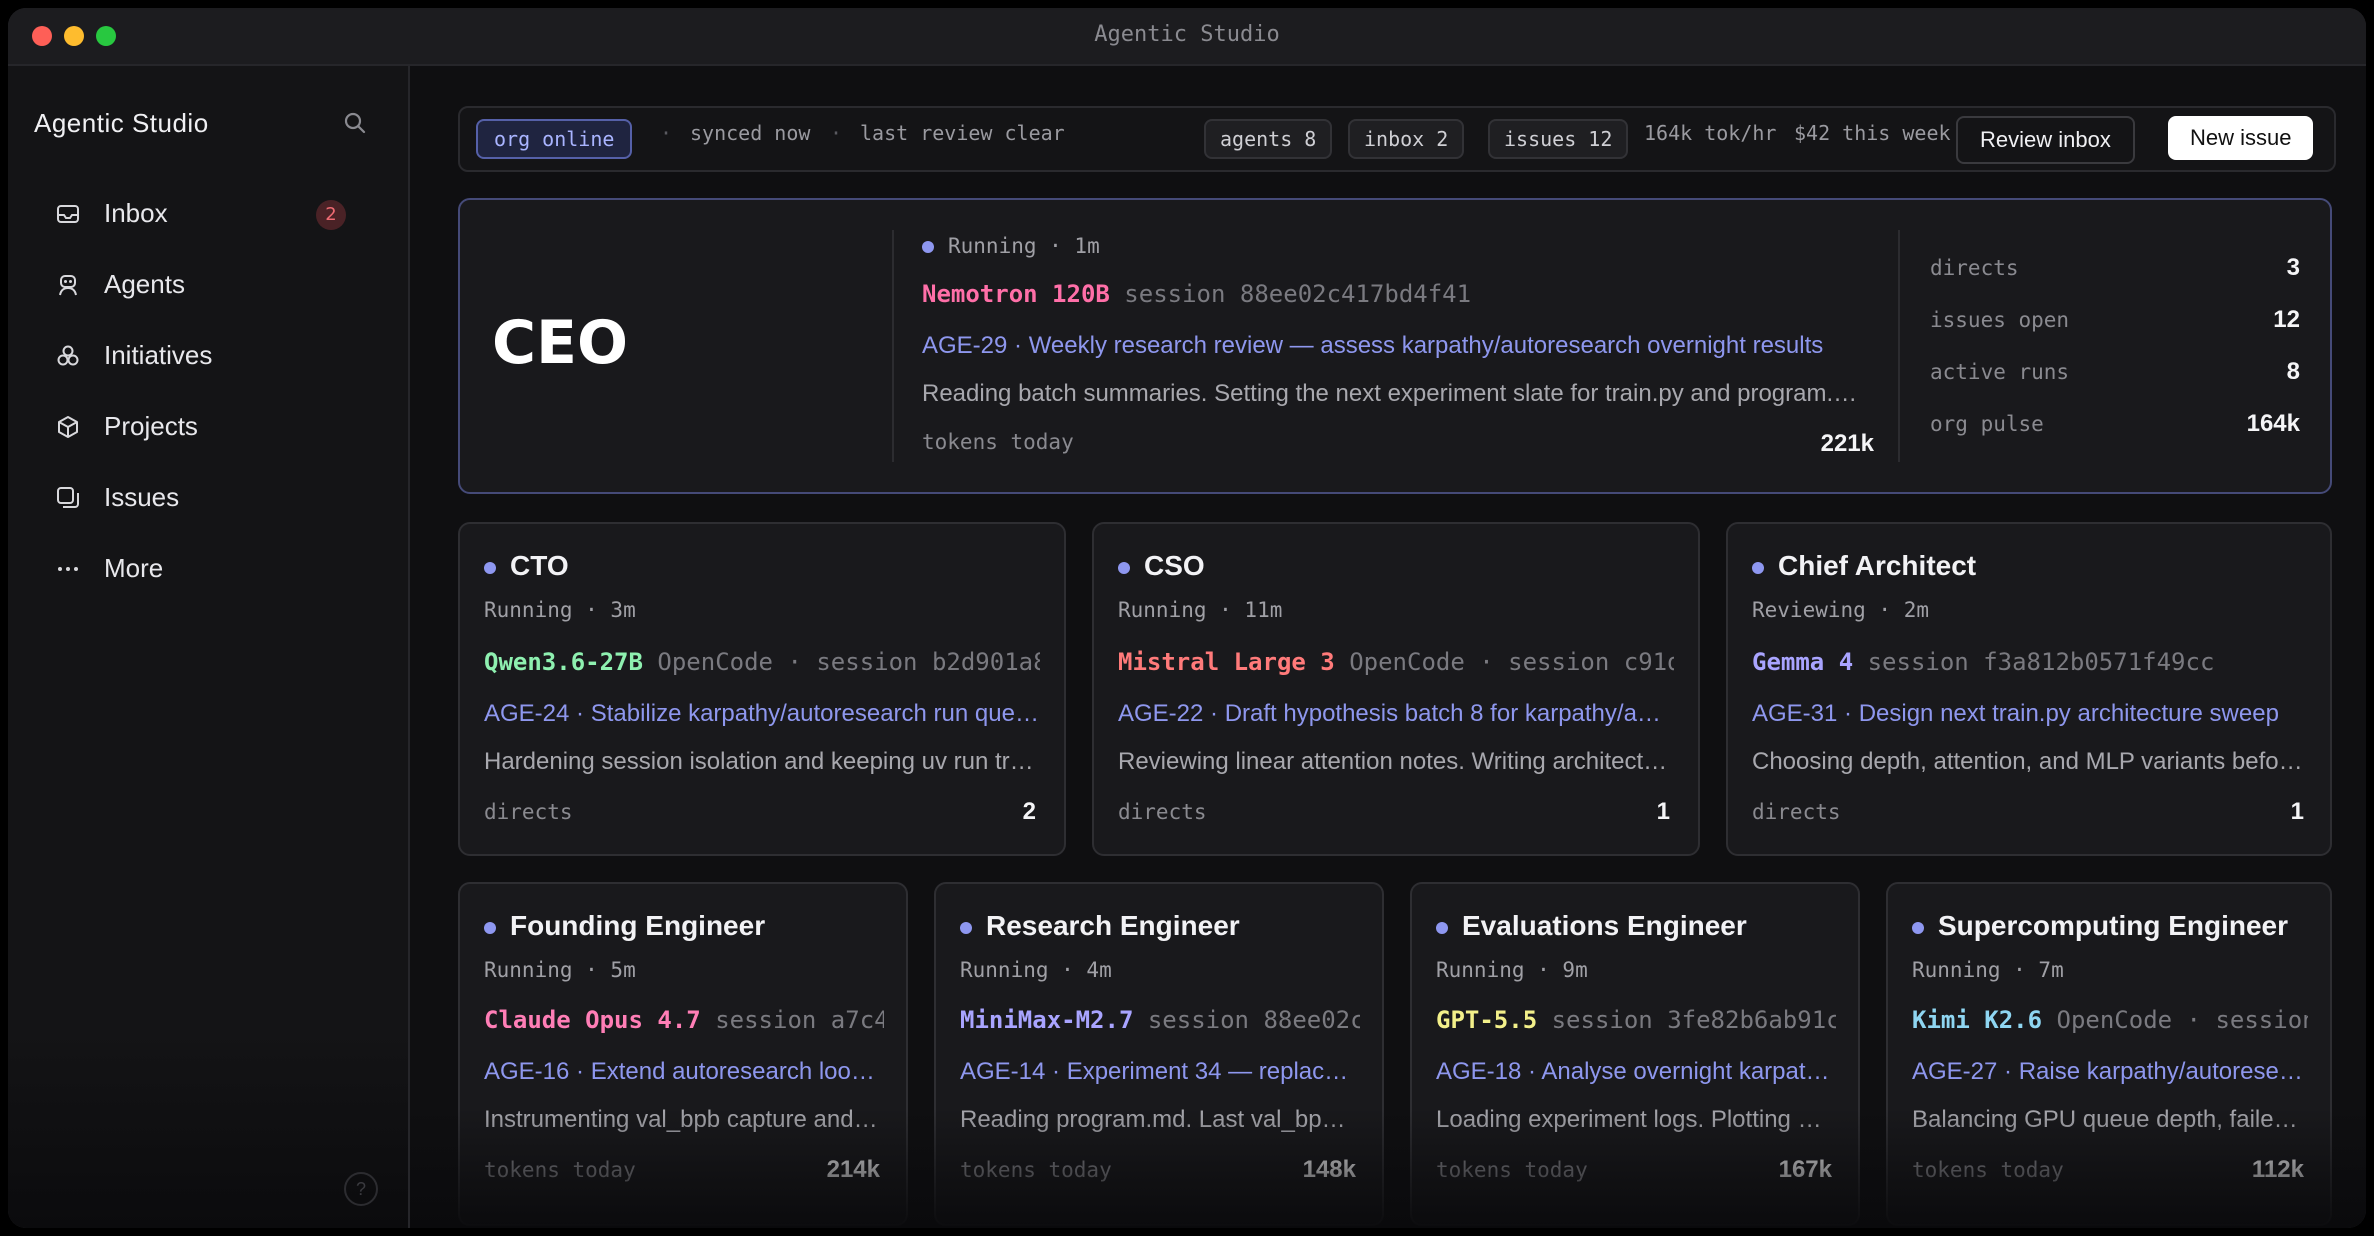  I want to click on search-icon, so click(355, 123).